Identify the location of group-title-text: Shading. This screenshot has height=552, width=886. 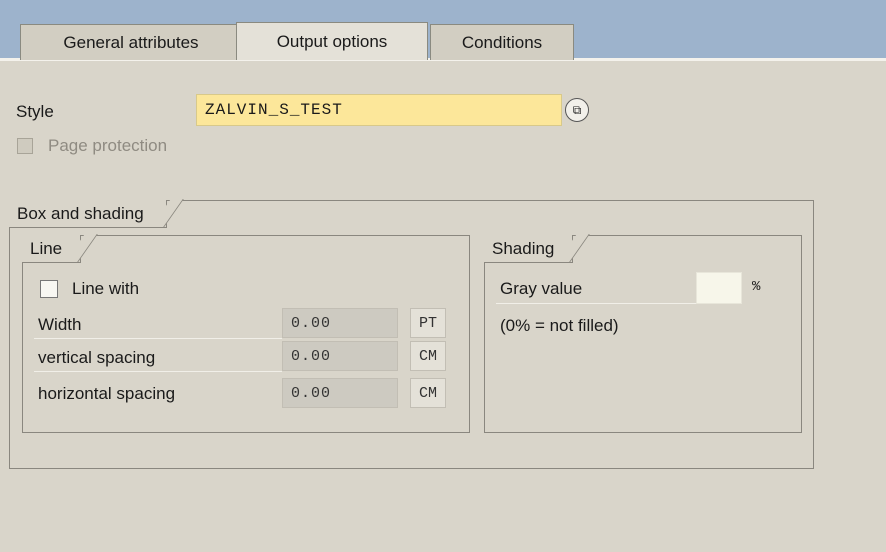
(523, 248).